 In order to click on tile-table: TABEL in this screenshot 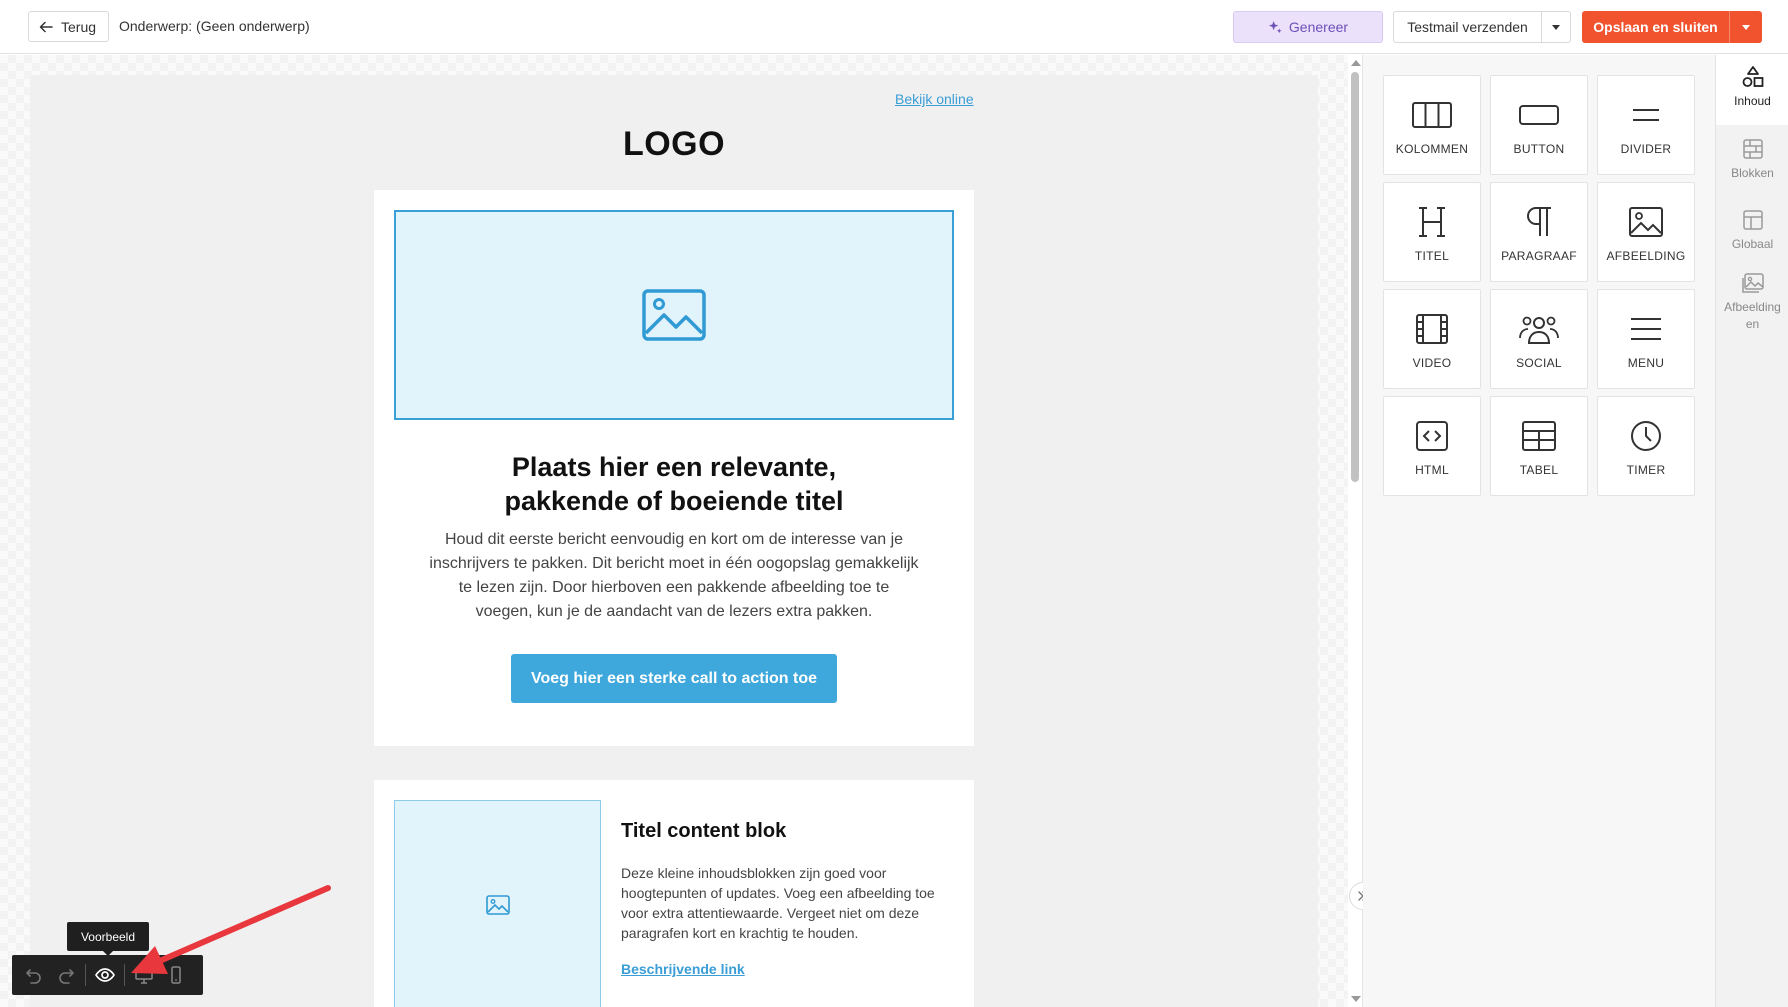, I will do `click(1539, 446)`.